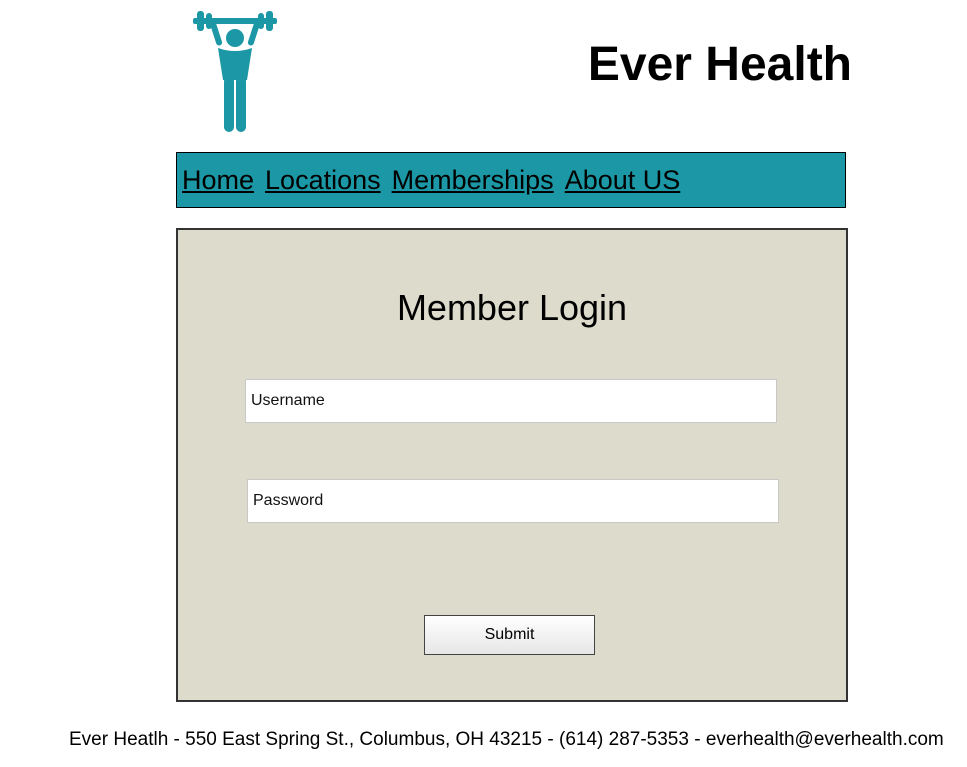 The width and height of the screenshot is (967, 767). Describe the element at coordinates (235, 71) in the screenshot. I see `weightlifter-icon` at that location.